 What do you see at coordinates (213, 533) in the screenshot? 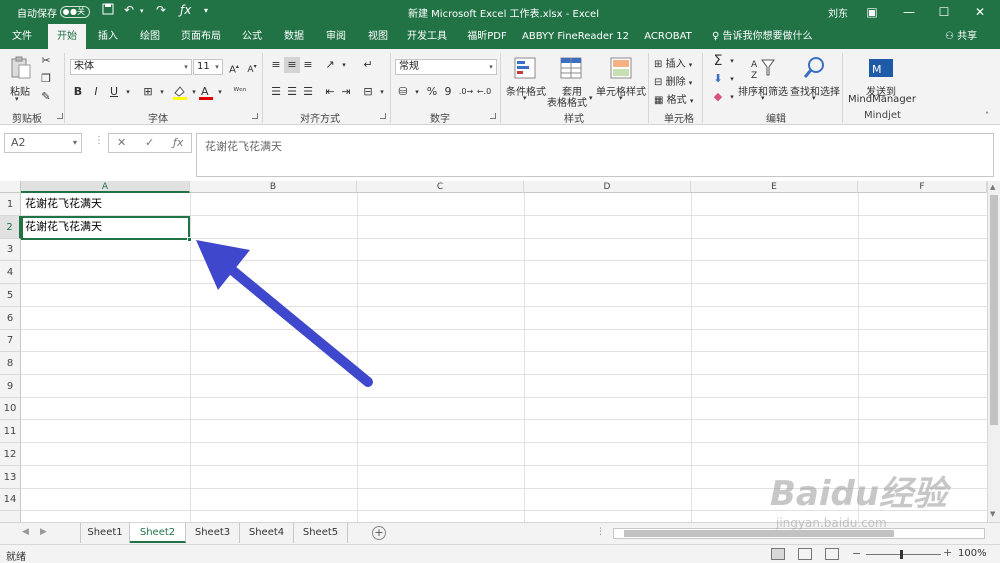
I see `sheet-tab-3: Sheet3` at bounding box center [213, 533].